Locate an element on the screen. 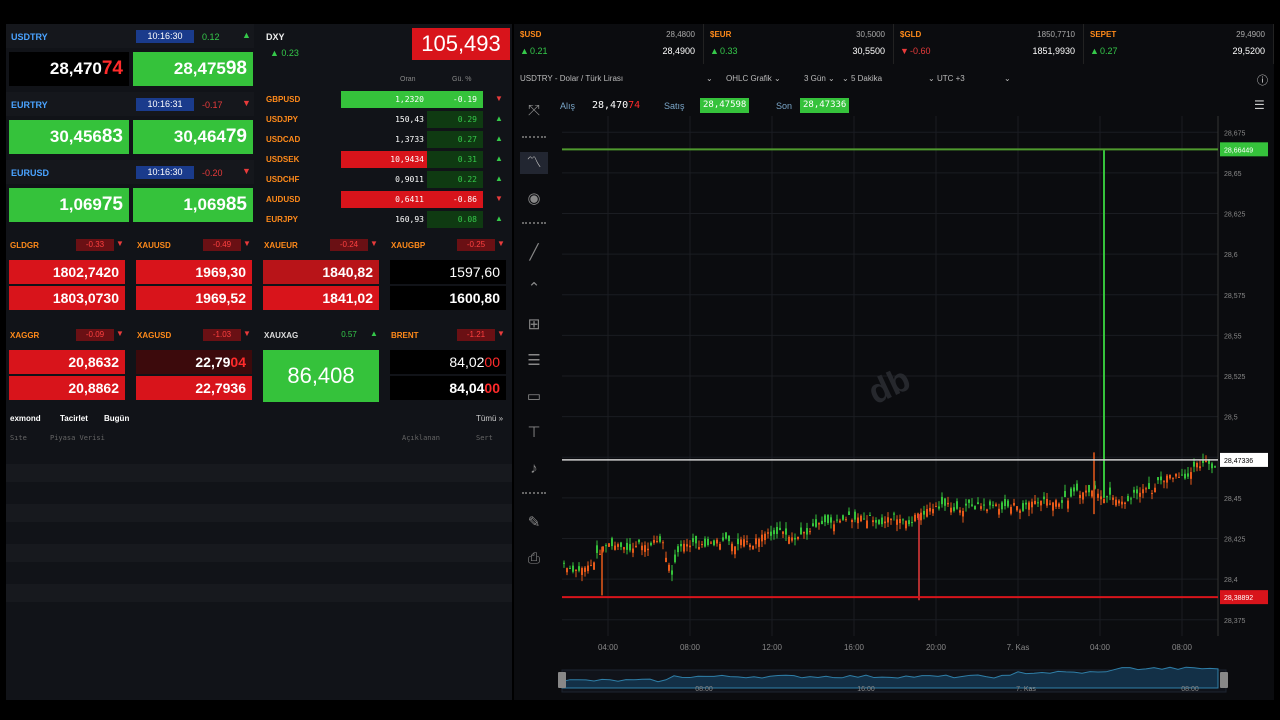  ratio-value: 86,408 is located at coordinates (321, 376).